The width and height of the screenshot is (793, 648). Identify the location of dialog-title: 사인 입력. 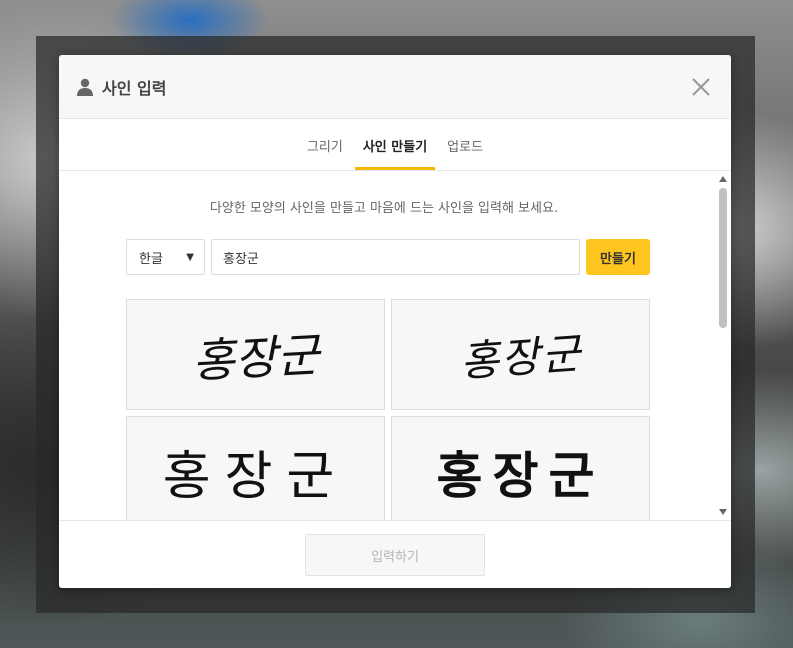
(134, 88).